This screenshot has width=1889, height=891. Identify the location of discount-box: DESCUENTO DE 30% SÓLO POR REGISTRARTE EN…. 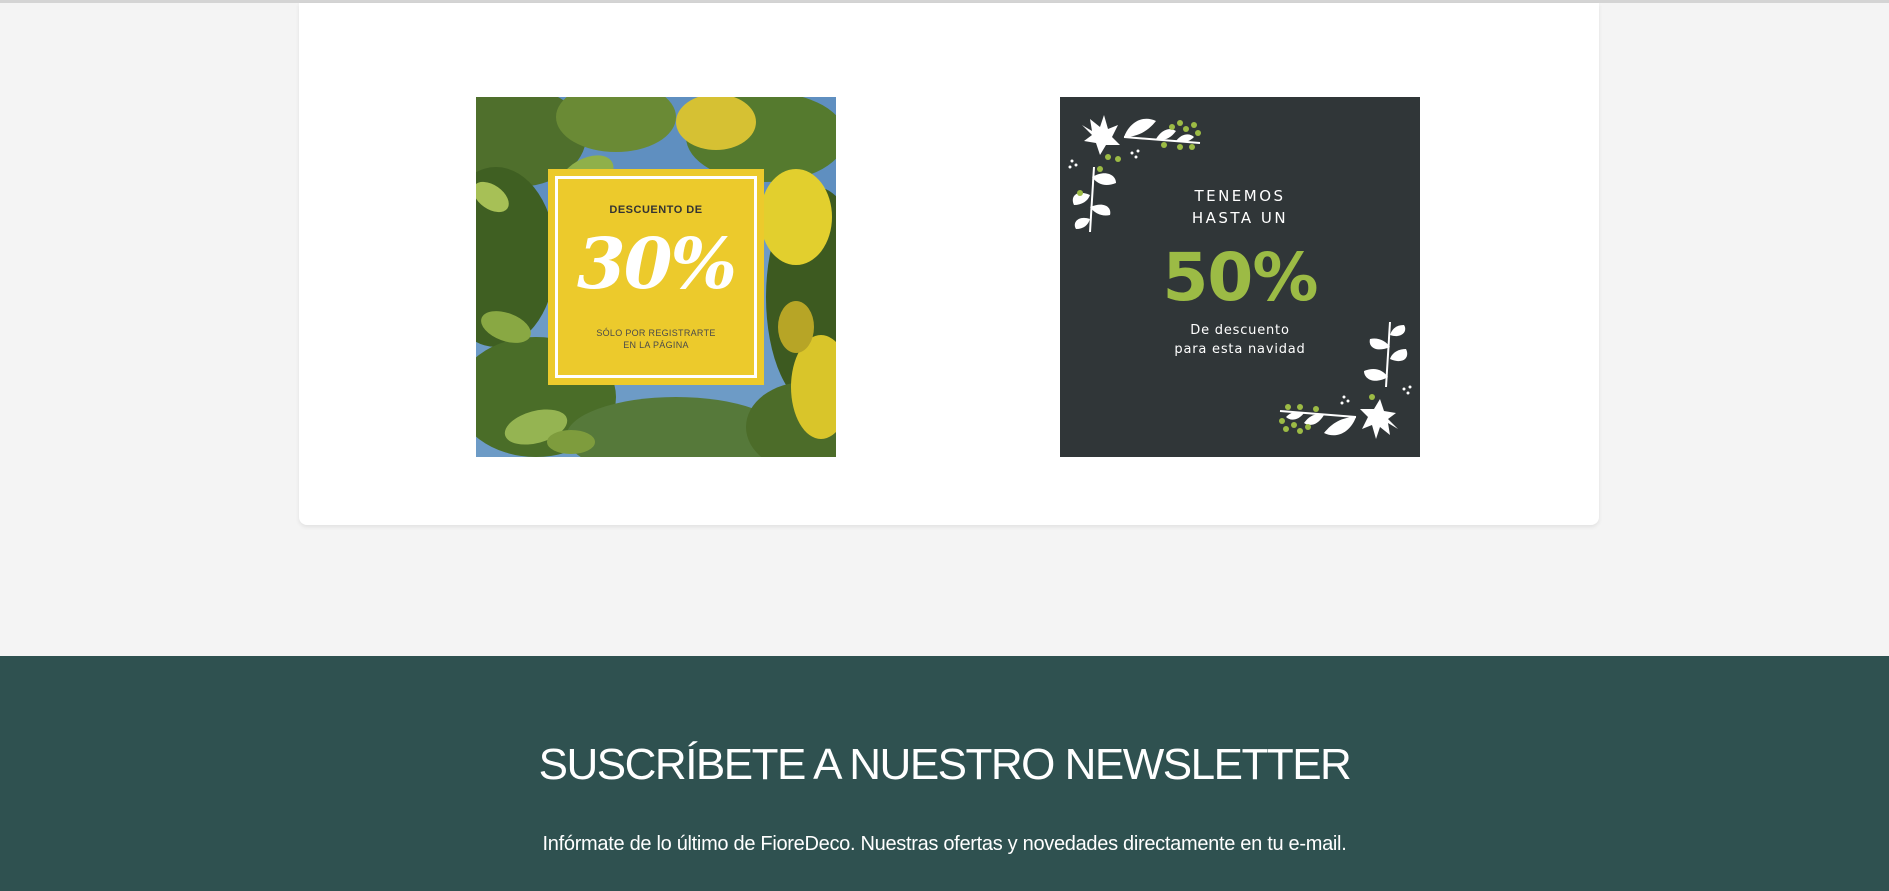
(656, 277).